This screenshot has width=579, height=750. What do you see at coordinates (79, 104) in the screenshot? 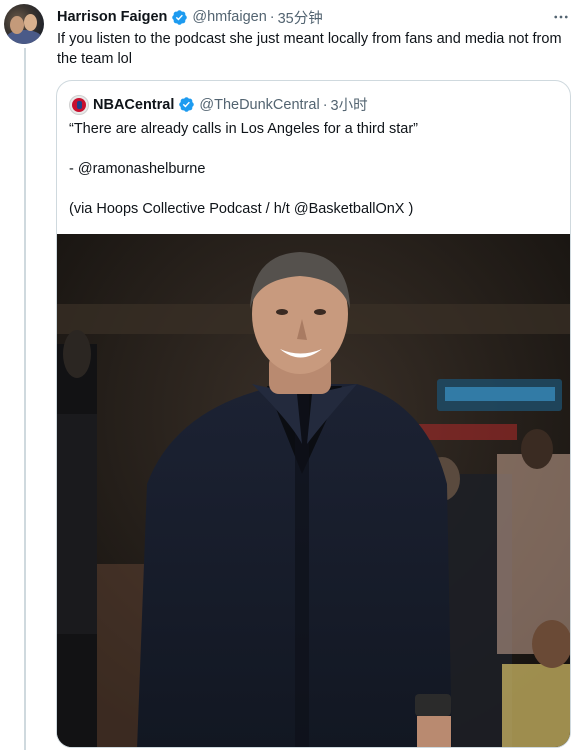
I see `quoted-author-avatar` at bounding box center [79, 104].